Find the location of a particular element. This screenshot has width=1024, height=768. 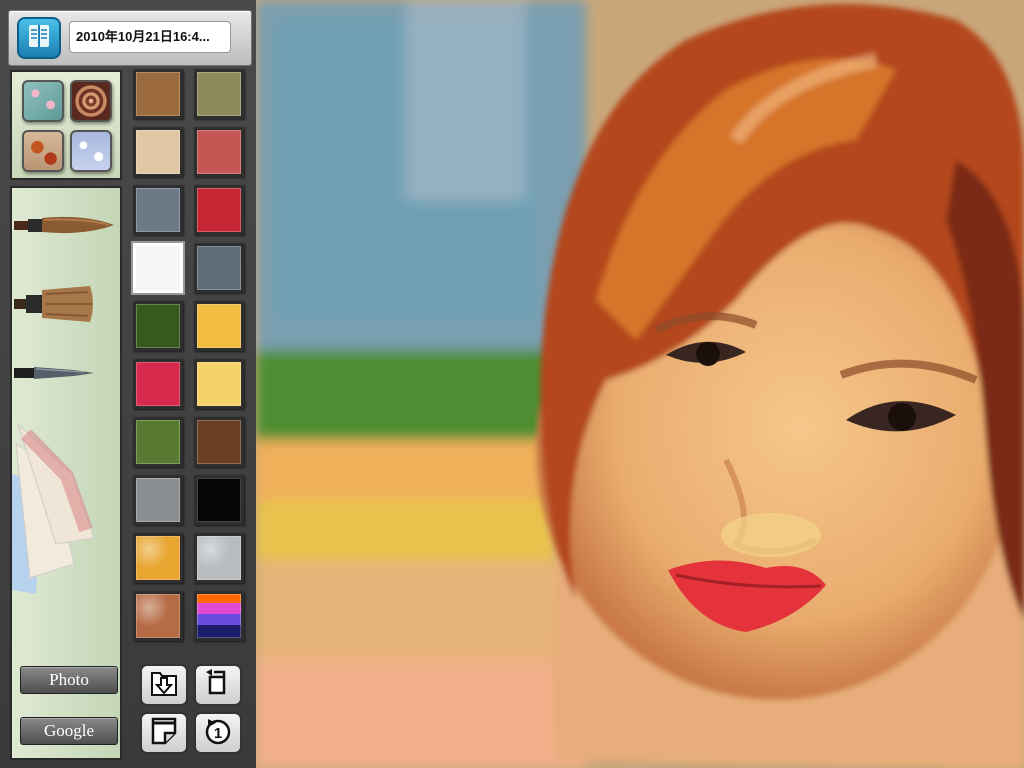

google-button: Google is located at coordinates (69, 731).